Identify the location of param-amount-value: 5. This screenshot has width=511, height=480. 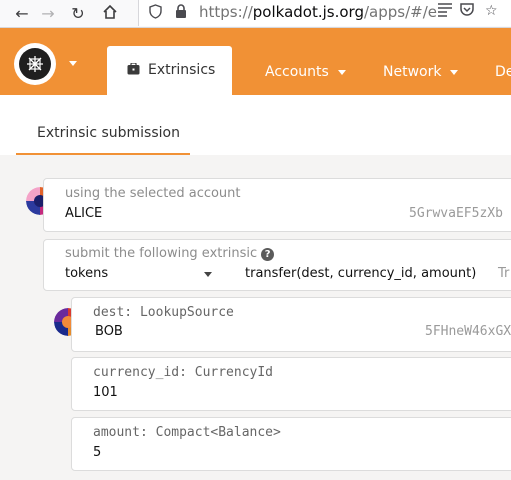
(97, 452).